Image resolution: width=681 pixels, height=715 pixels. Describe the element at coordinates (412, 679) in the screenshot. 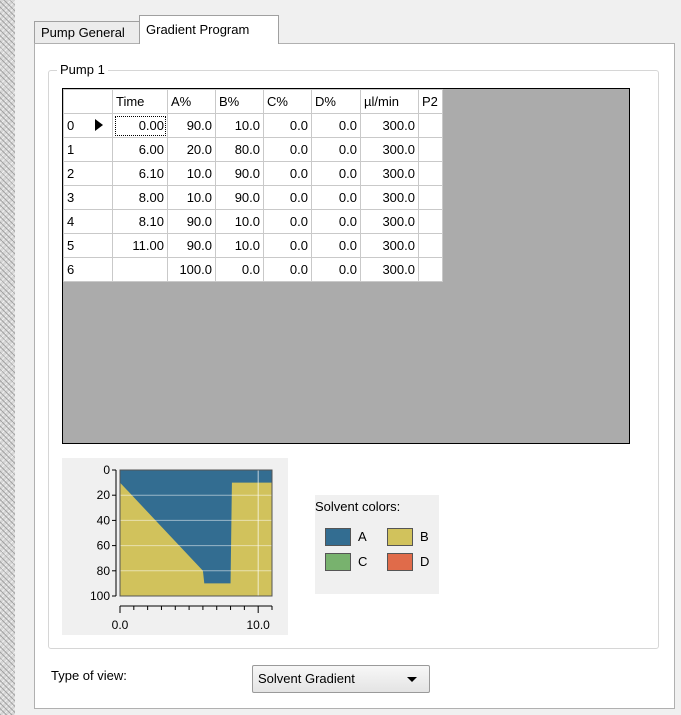

I see `chevron-down-icon` at that location.